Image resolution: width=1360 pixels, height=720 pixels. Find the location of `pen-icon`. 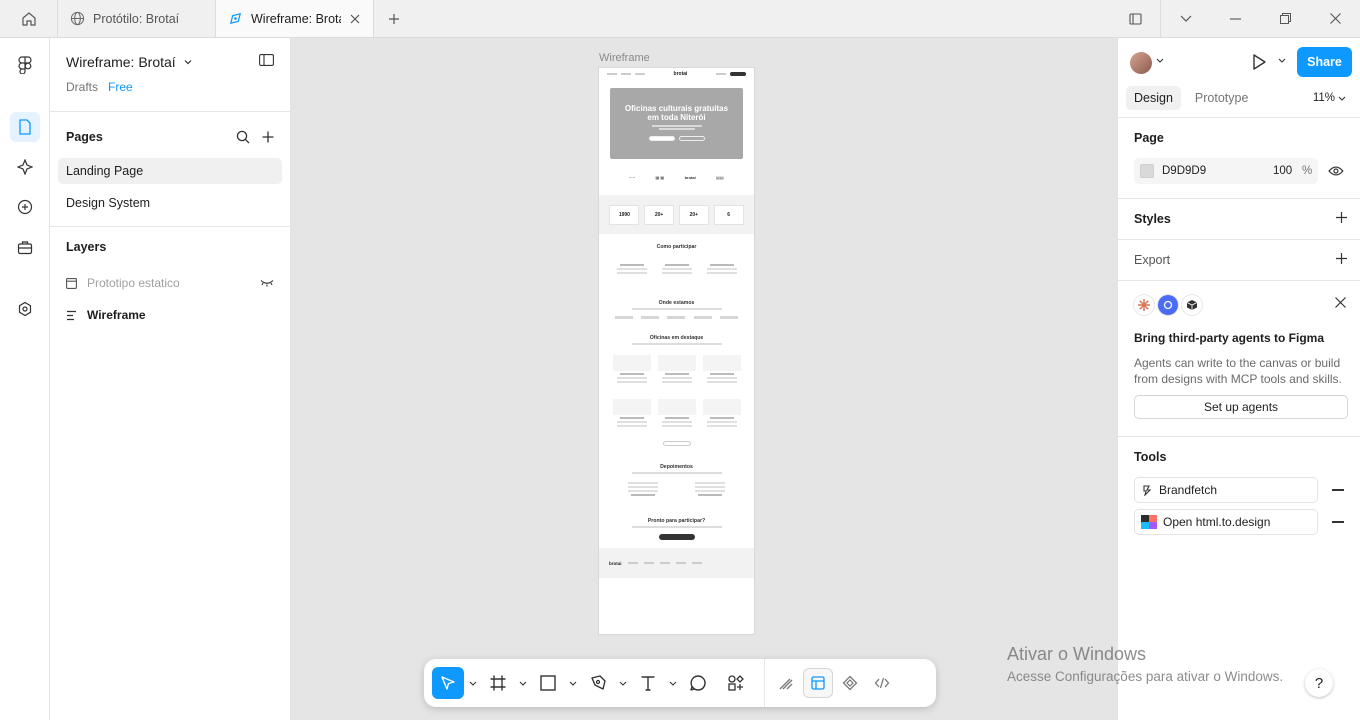

pen-icon is located at coordinates (598, 682).